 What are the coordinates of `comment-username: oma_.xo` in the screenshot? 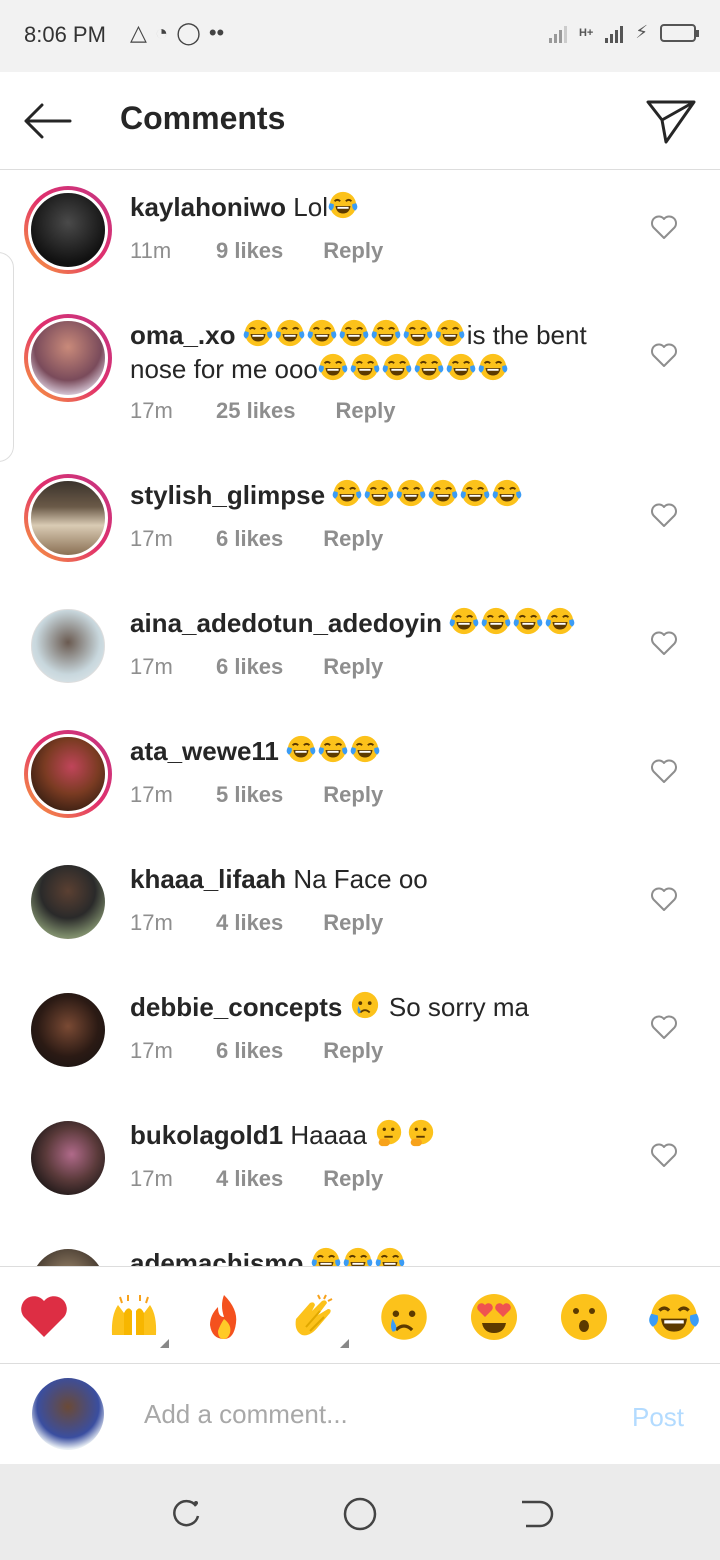 It's located at (183, 335).